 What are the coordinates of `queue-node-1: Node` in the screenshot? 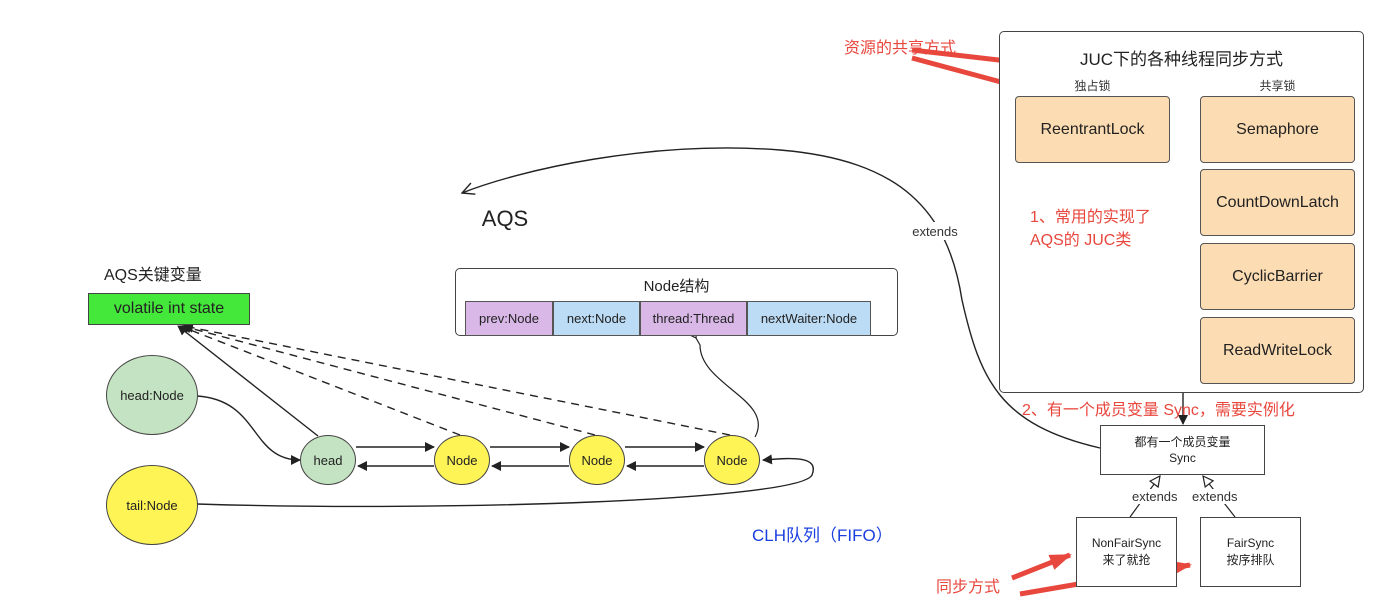 It's located at (462, 460).